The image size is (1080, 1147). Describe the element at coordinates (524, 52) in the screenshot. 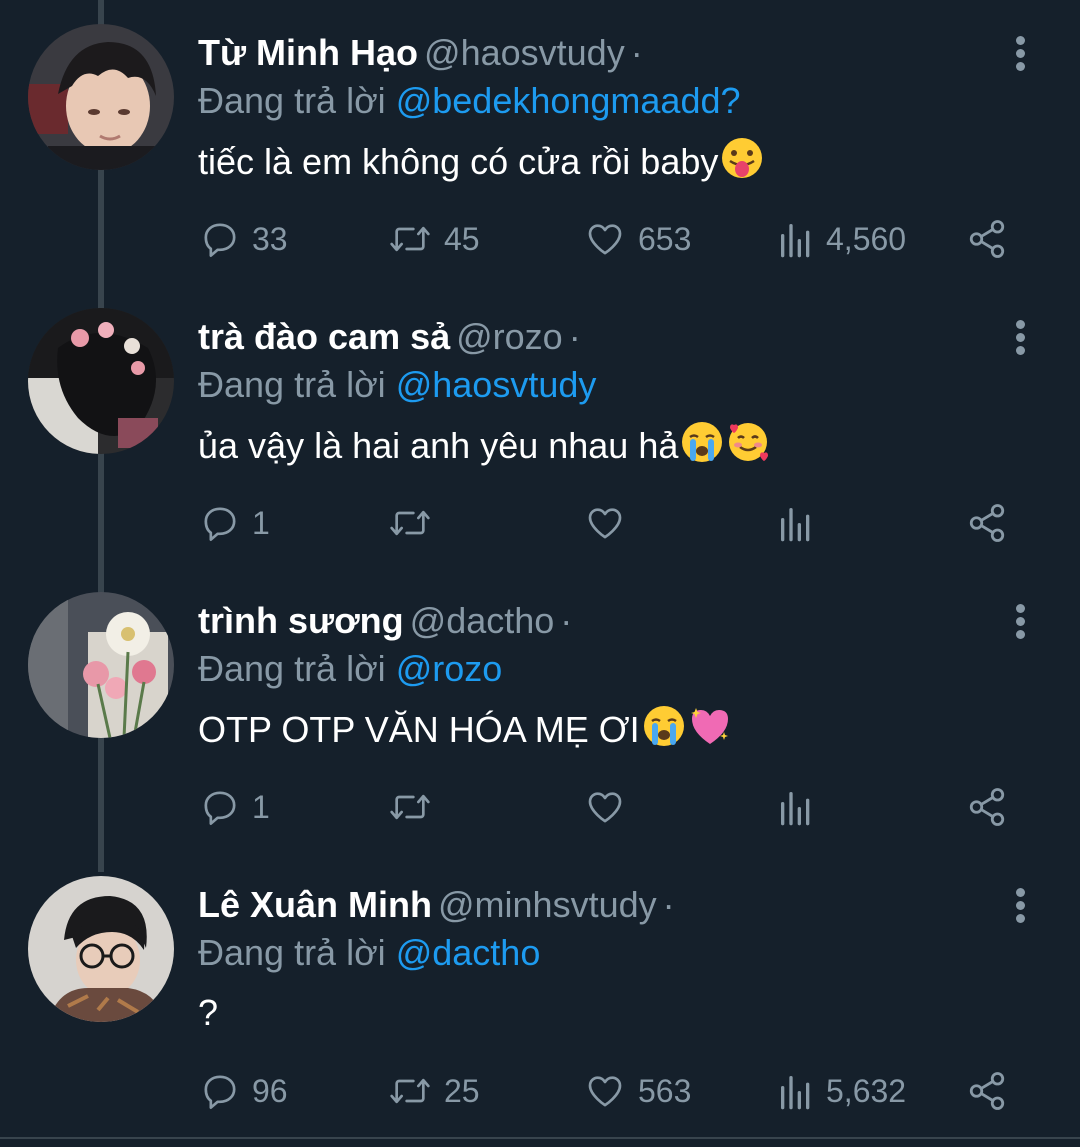

I see `user-handle: @haosvtudy` at that location.